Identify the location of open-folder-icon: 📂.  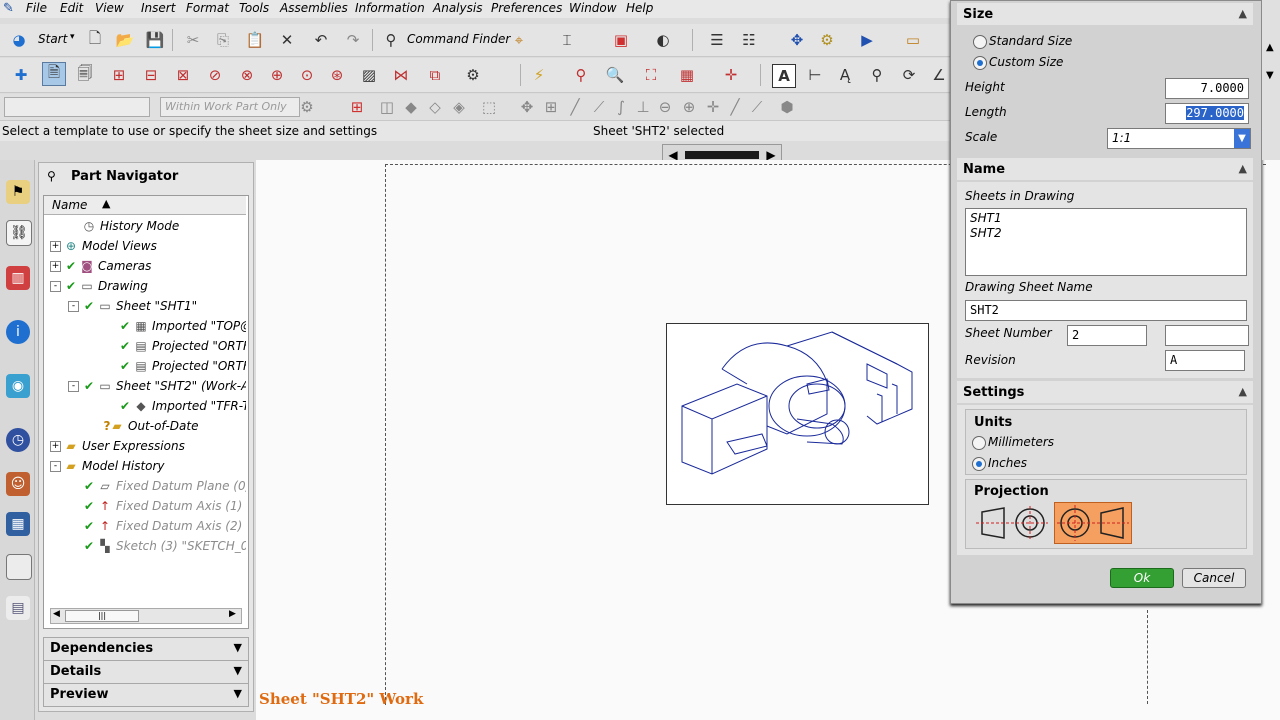
(125, 40).